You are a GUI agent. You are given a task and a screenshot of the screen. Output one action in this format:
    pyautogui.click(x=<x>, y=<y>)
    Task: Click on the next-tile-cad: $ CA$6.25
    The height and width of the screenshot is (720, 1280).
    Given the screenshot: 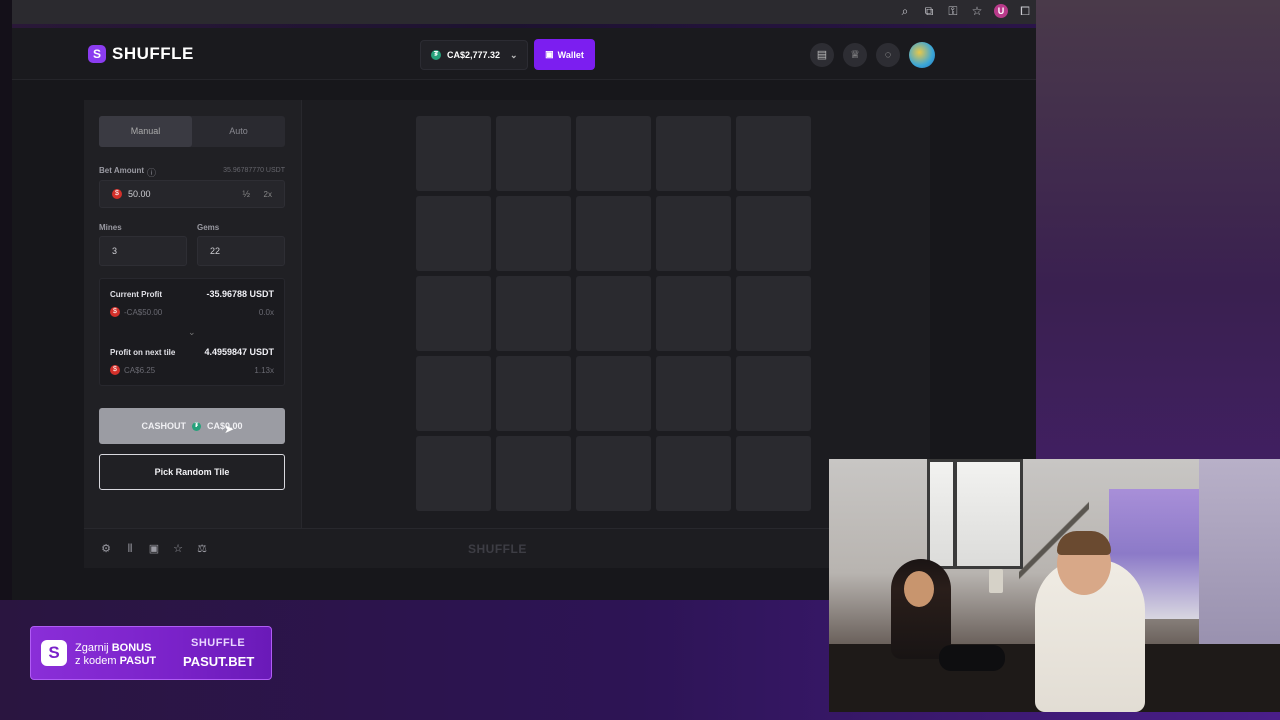 What is the action you would take?
    pyautogui.click(x=132, y=370)
    